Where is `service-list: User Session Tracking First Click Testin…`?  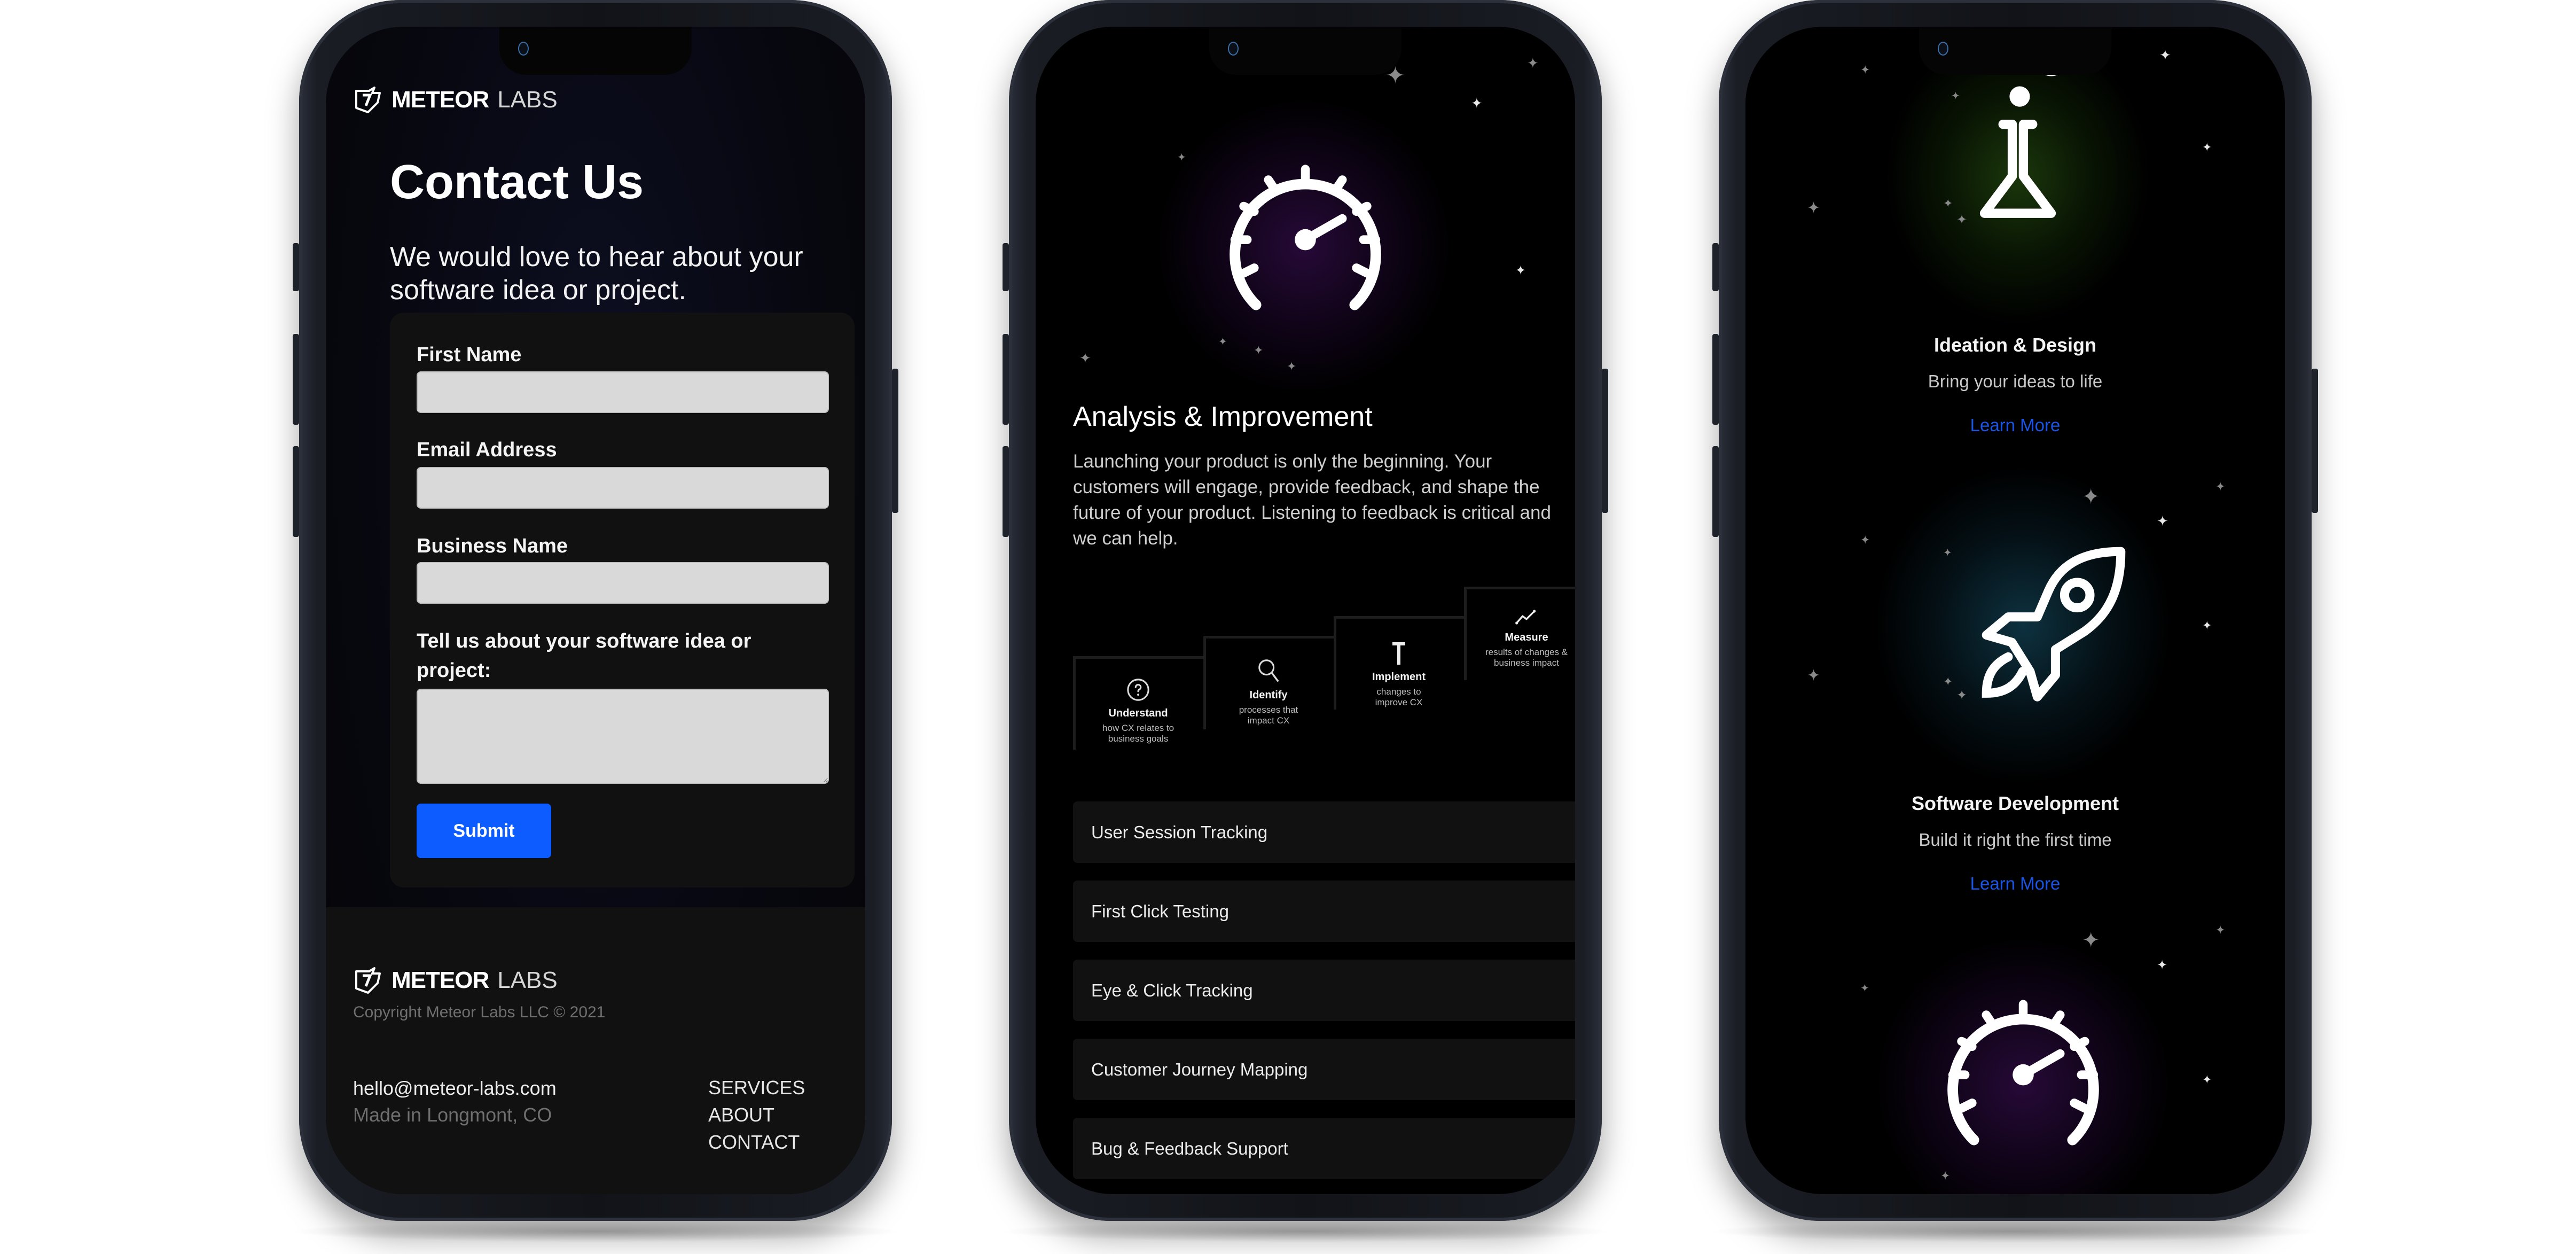
service-list: User Session Tracking First Click Testin… is located at coordinates (1324, 997).